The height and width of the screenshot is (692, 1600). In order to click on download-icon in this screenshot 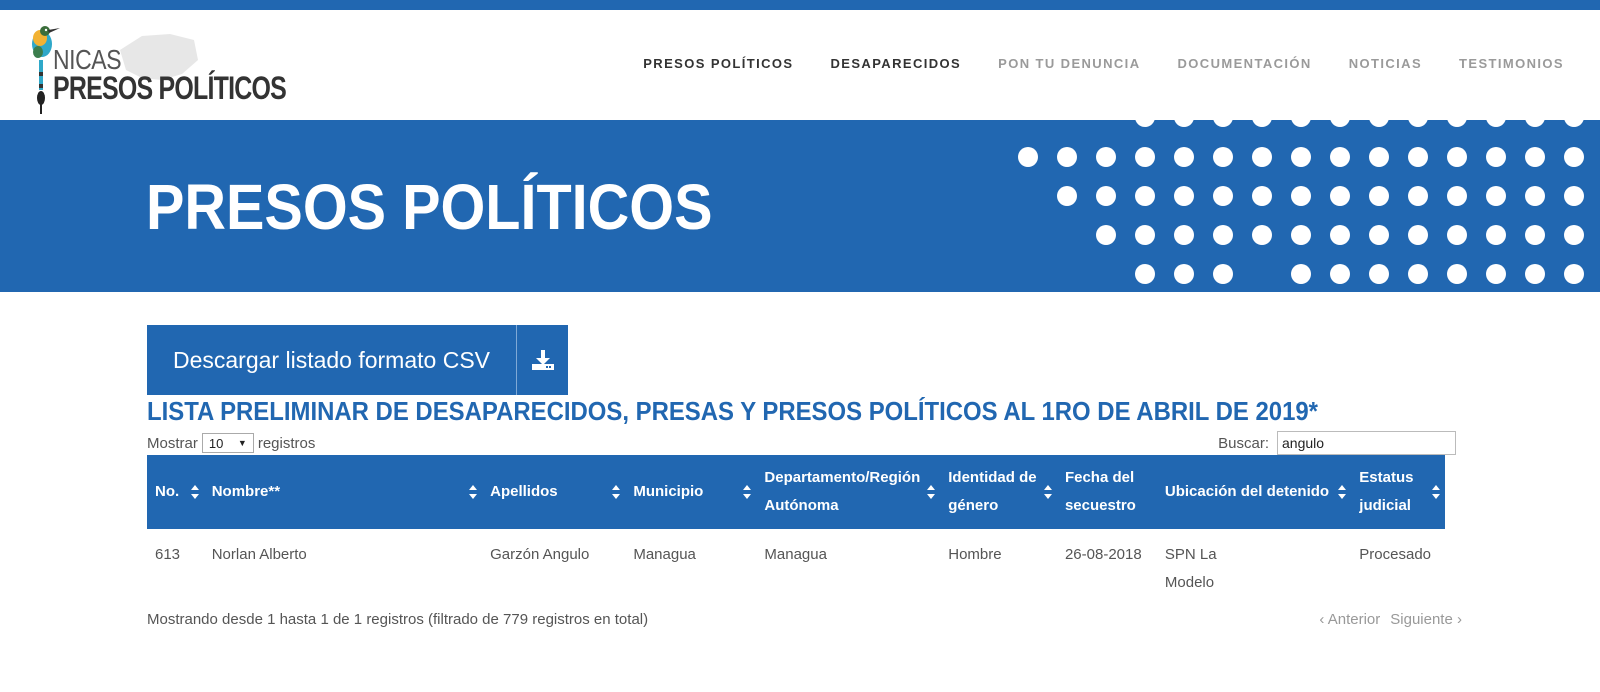, I will do `click(542, 360)`.